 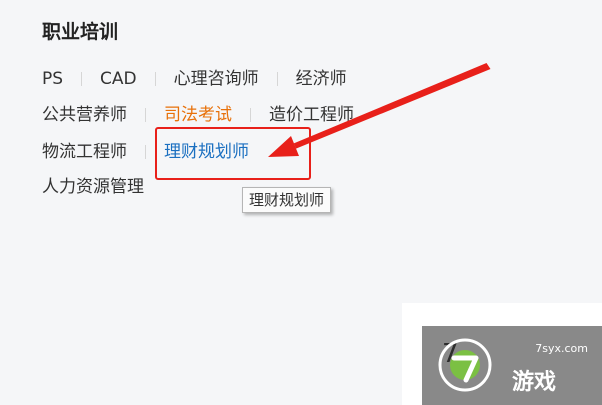 I want to click on watermark-brand: 游戏, so click(x=534, y=382).